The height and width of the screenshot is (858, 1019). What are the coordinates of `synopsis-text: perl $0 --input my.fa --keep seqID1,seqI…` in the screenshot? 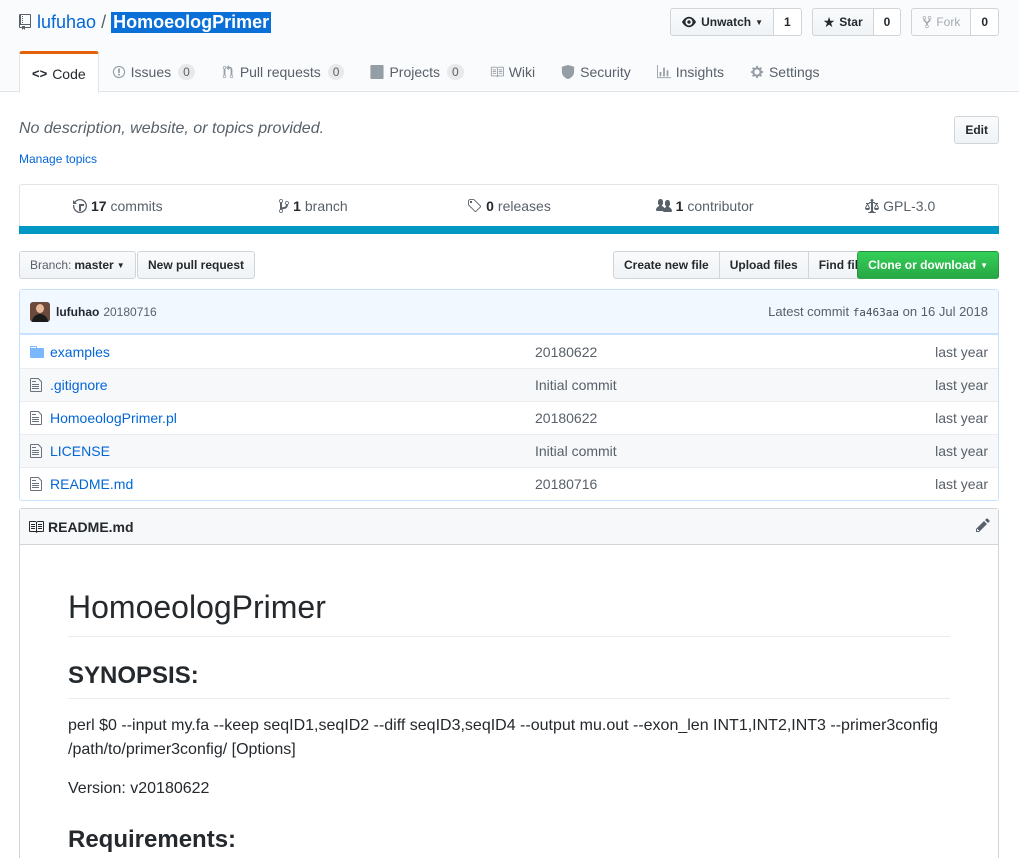 It's located at (503, 737).